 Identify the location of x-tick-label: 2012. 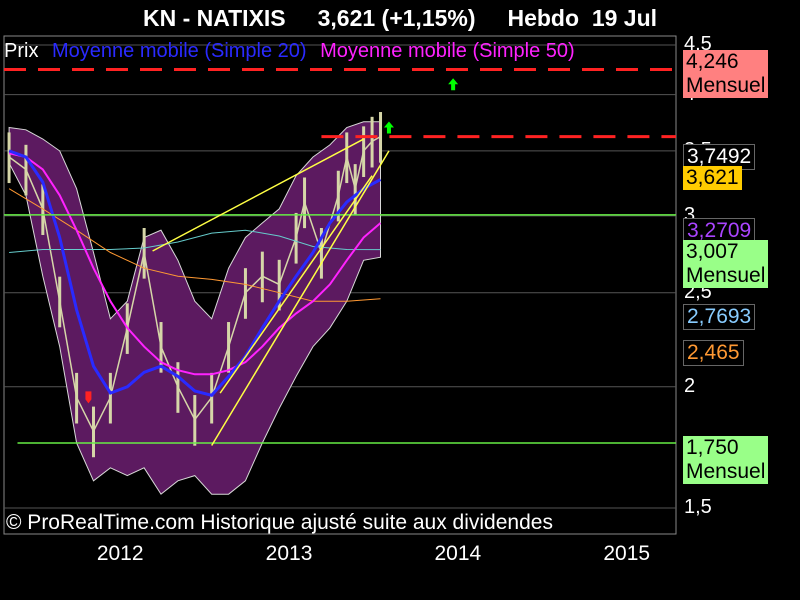
(120, 553).